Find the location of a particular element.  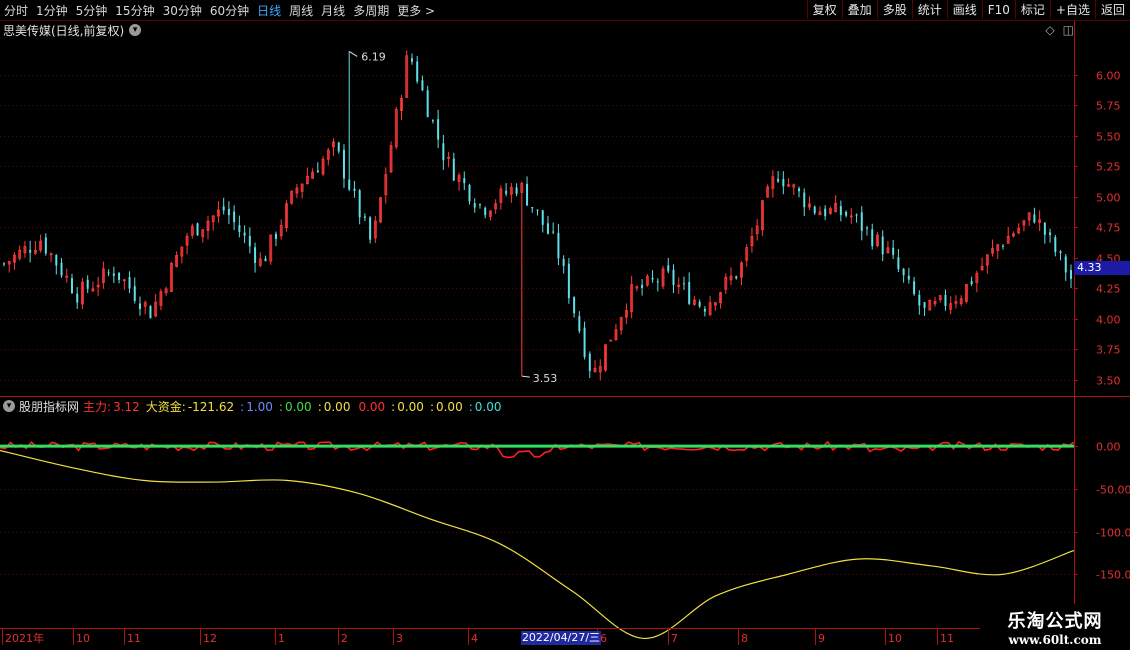

watermark-line2: www.60lt.com is located at coordinates (1055, 640).